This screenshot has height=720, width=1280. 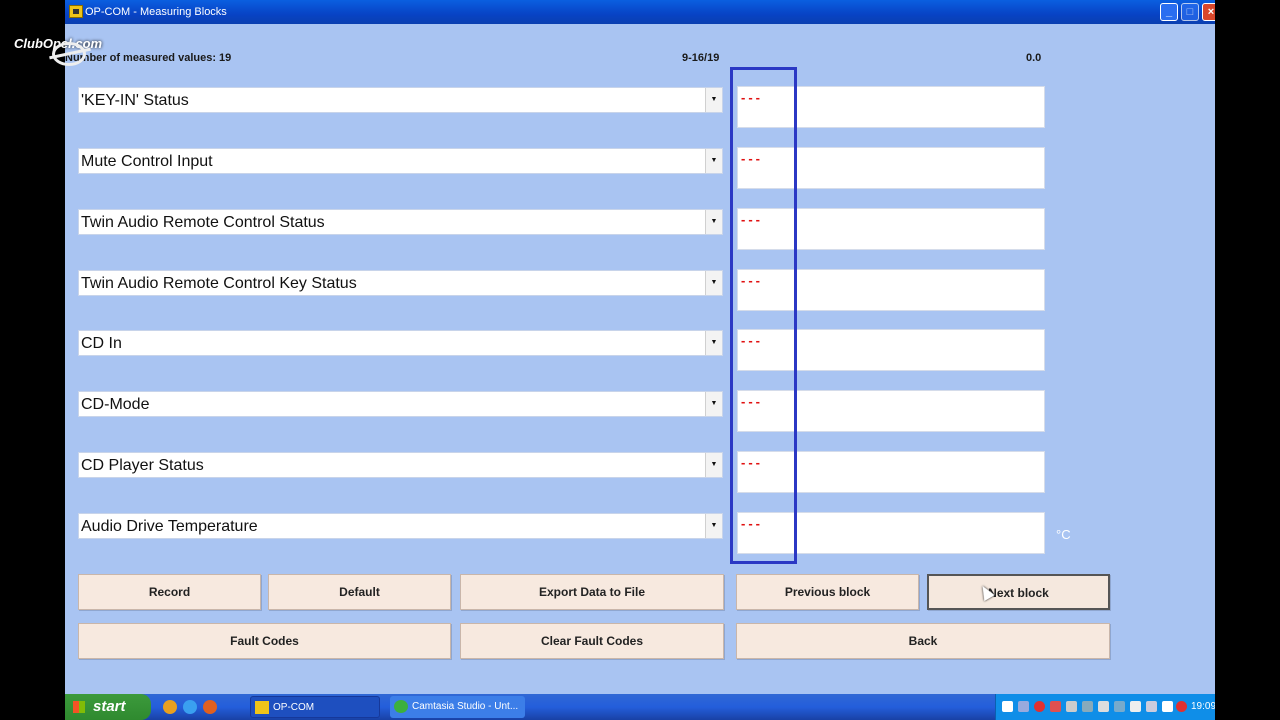 I want to click on close-button: ×, so click(x=1208, y=12).